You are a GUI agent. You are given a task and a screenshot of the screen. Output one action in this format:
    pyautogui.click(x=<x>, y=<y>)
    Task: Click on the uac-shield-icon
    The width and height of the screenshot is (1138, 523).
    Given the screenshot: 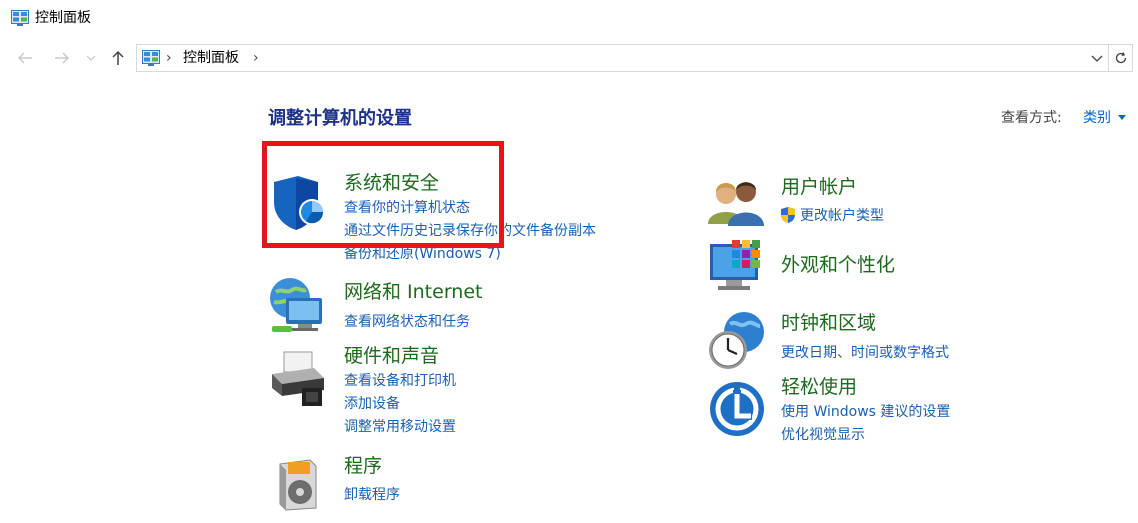 What is the action you would take?
    pyautogui.click(x=788, y=215)
    